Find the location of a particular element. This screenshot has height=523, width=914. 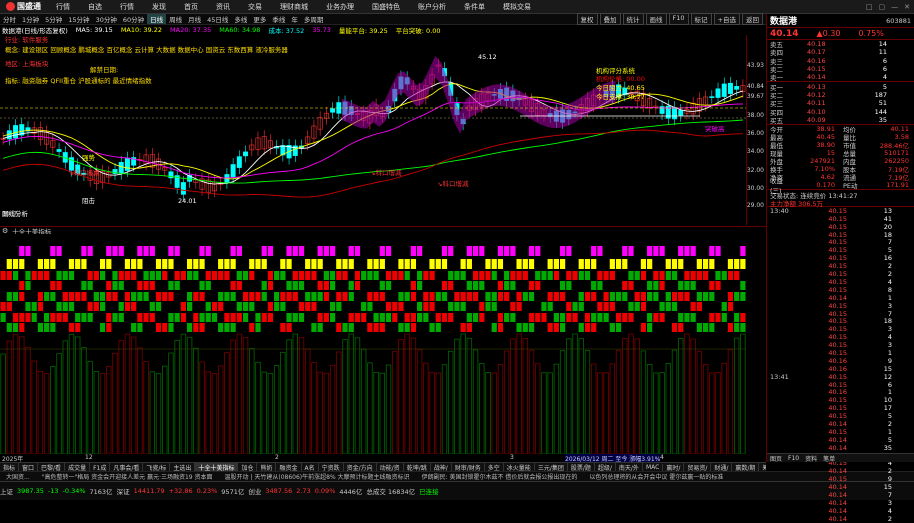

ask-row: 卖一 40.14 4 is located at coordinates (840, 77).